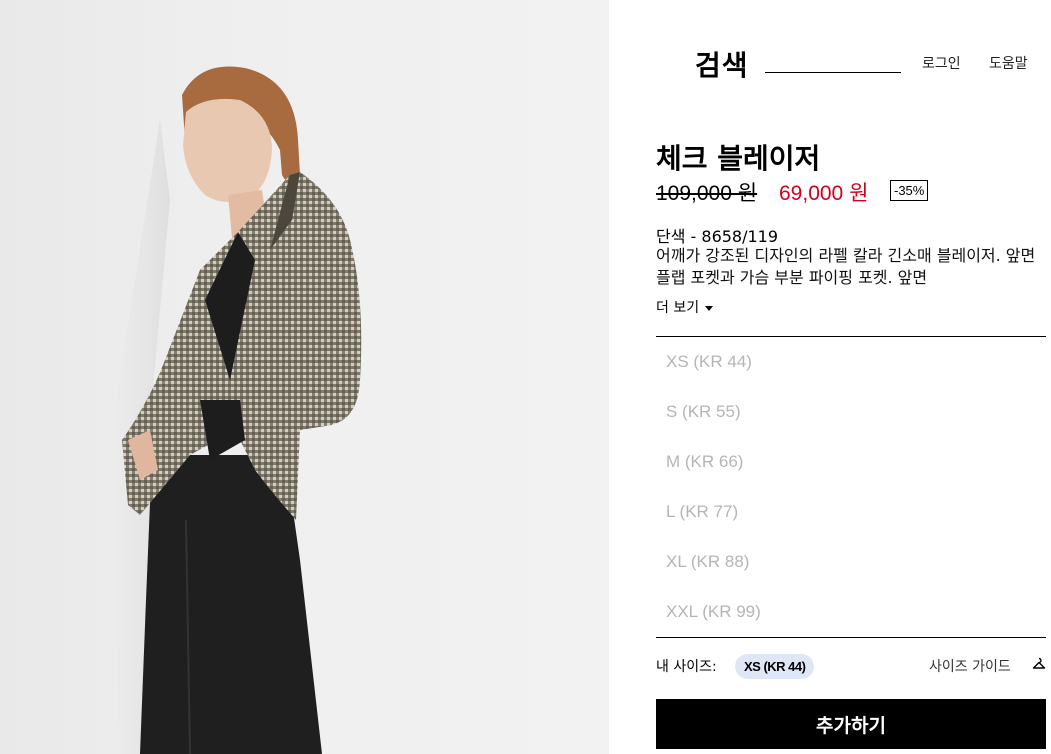  What do you see at coordinates (1039, 664) in the screenshot?
I see `hanger-icon` at bounding box center [1039, 664].